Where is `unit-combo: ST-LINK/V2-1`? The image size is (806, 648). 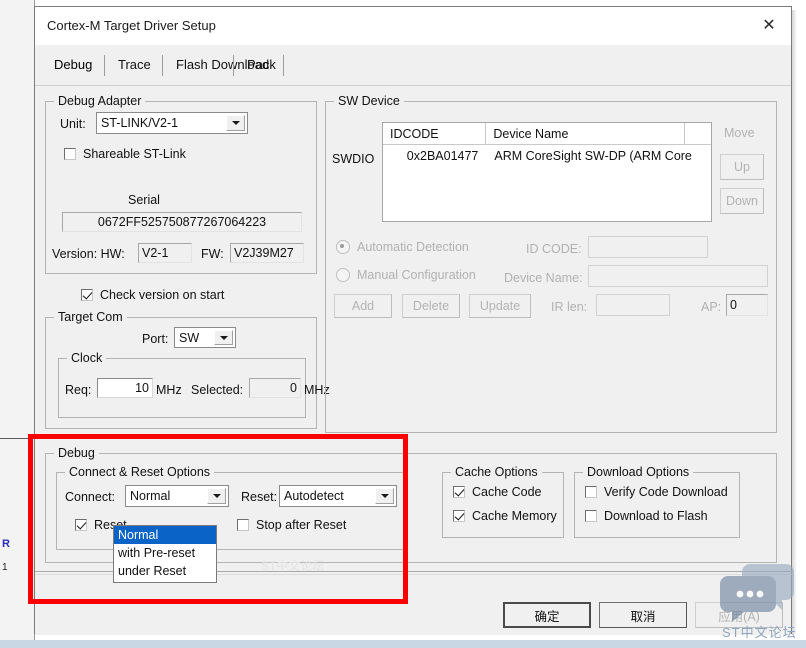
unit-combo: ST-LINK/V2-1 is located at coordinates (172, 123).